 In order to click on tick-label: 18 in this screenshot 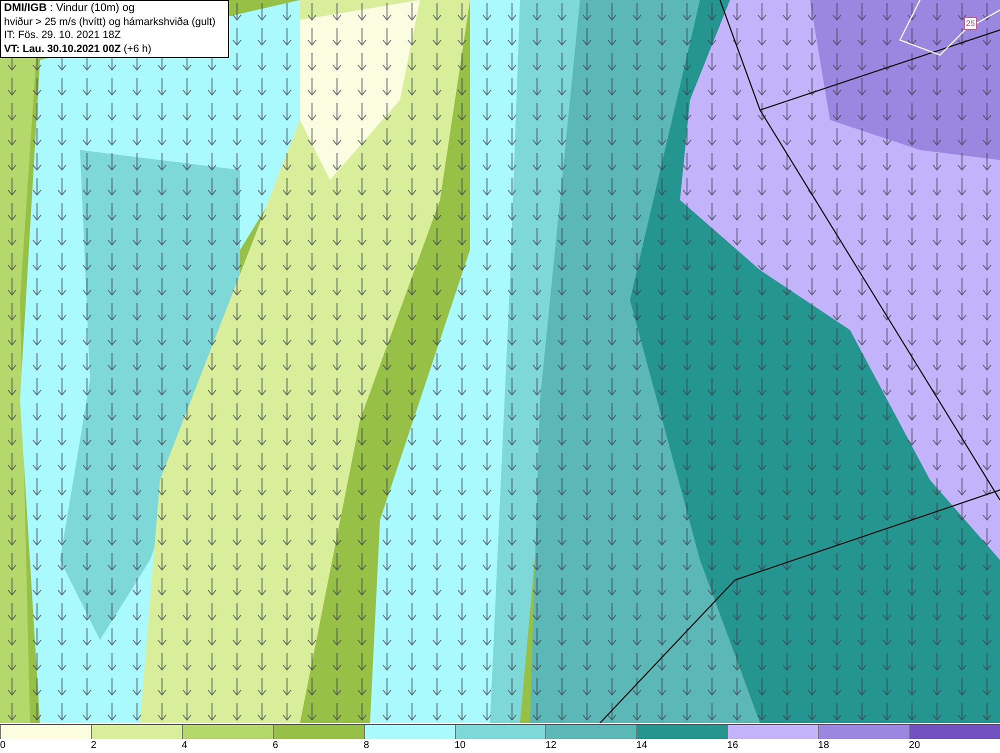, I will do `click(824, 746)`.